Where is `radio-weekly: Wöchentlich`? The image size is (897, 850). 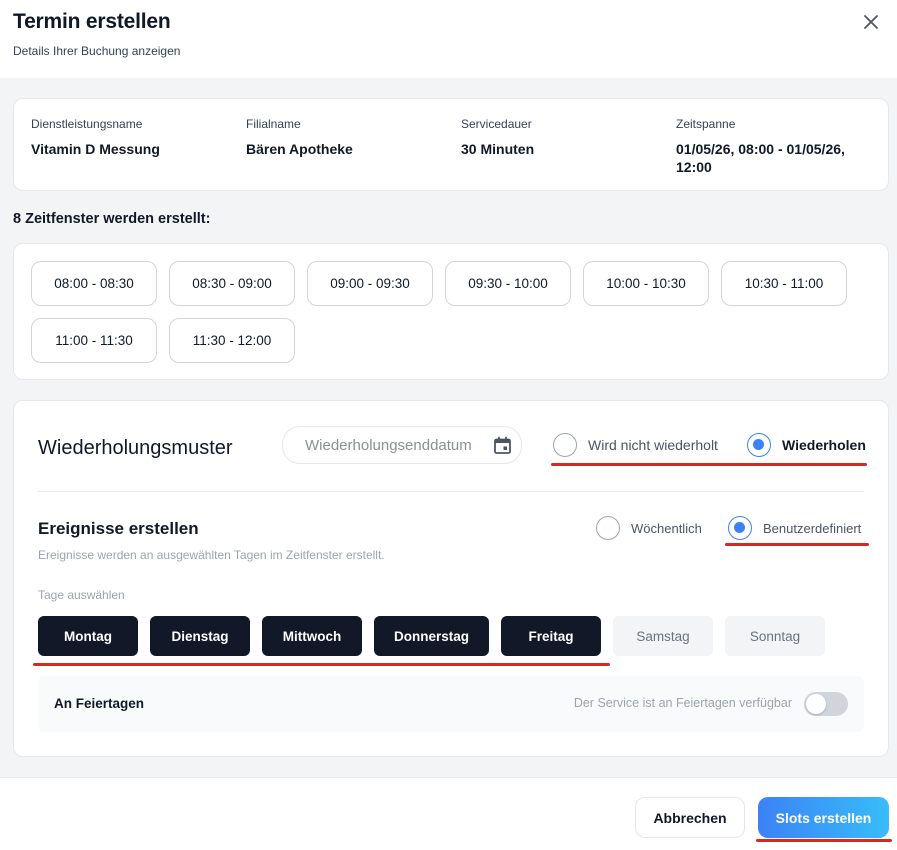 radio-weekly: Wöchentlich is located at coordinates (649, 528).